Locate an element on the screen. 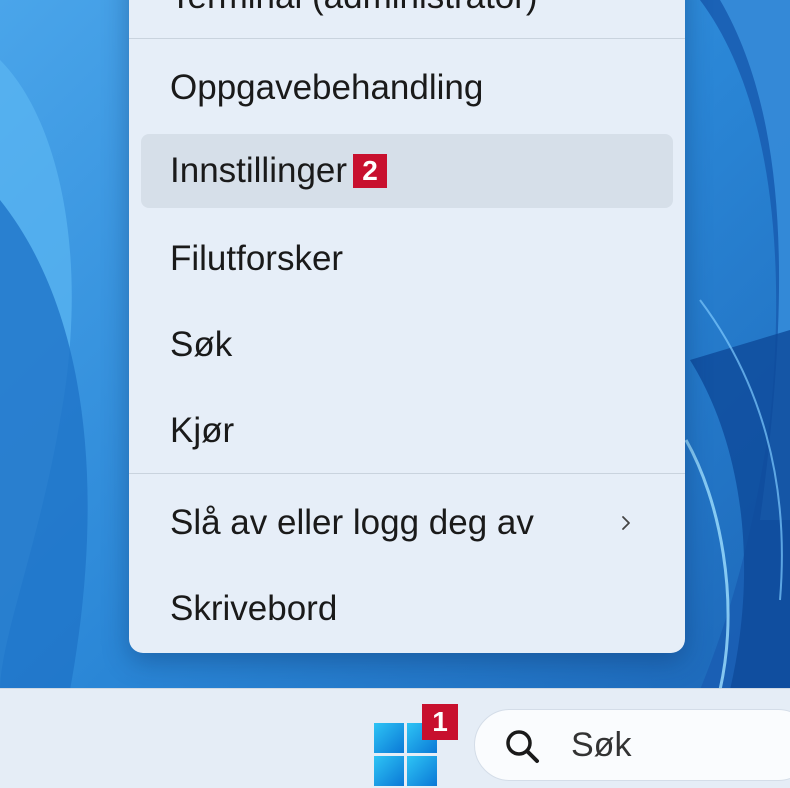 The width and height of the screenshot is (790, 788). search-icon is located at coordinates (522, 746).